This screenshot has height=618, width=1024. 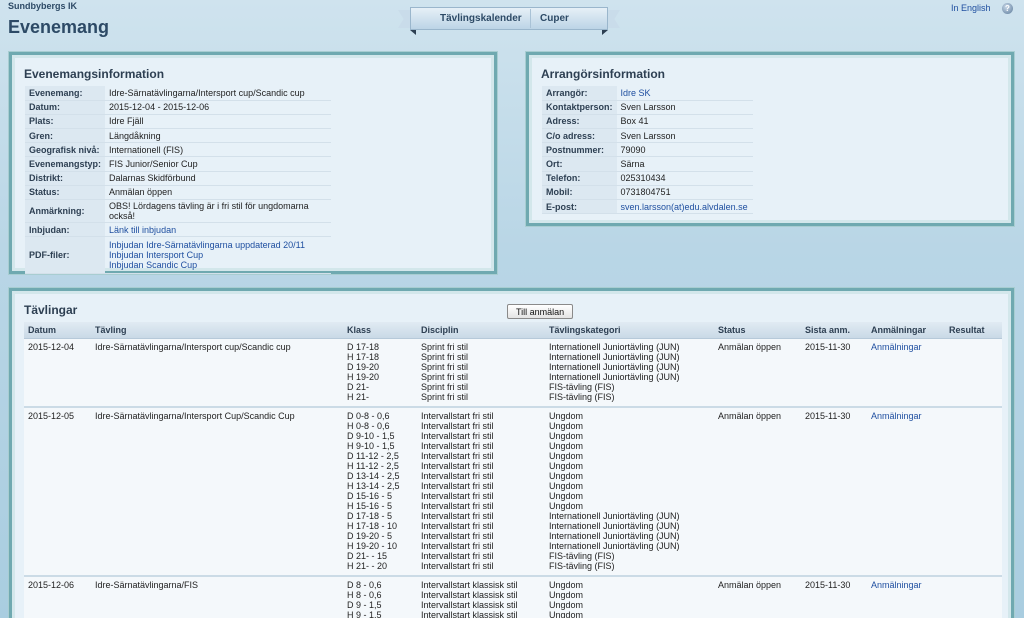 What do you see at coordinates (65, 107) in the screenshot?
I see `info-key: Datum:` at bounding box center [65, 107].